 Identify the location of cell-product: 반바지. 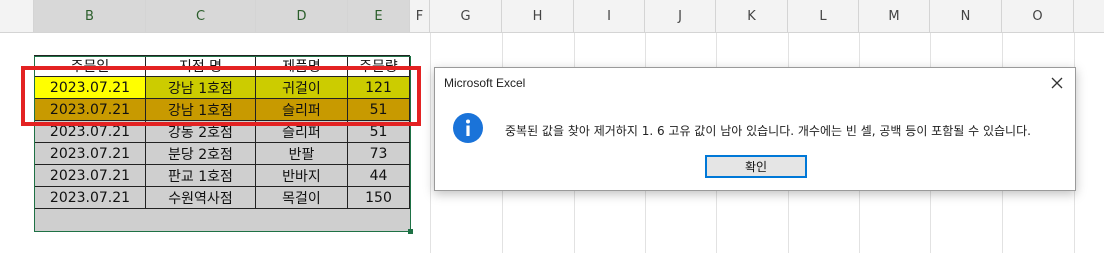
(302, 176).